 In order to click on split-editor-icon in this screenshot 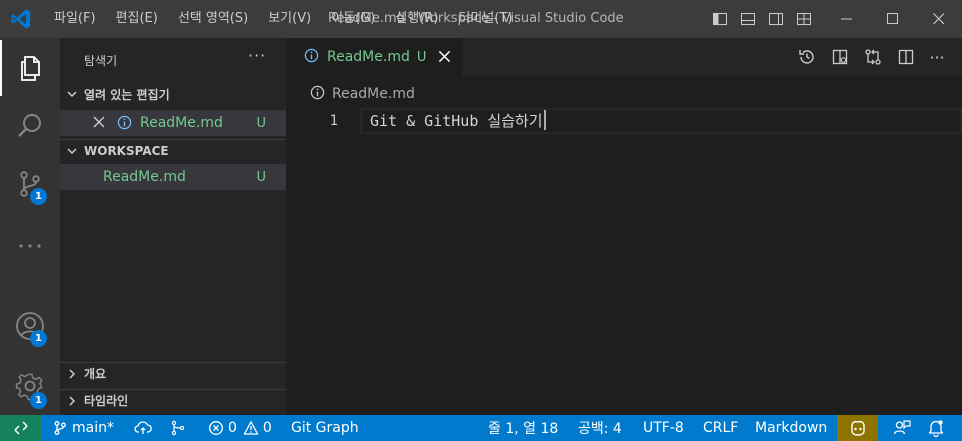, I will do `click(905, 57)`.